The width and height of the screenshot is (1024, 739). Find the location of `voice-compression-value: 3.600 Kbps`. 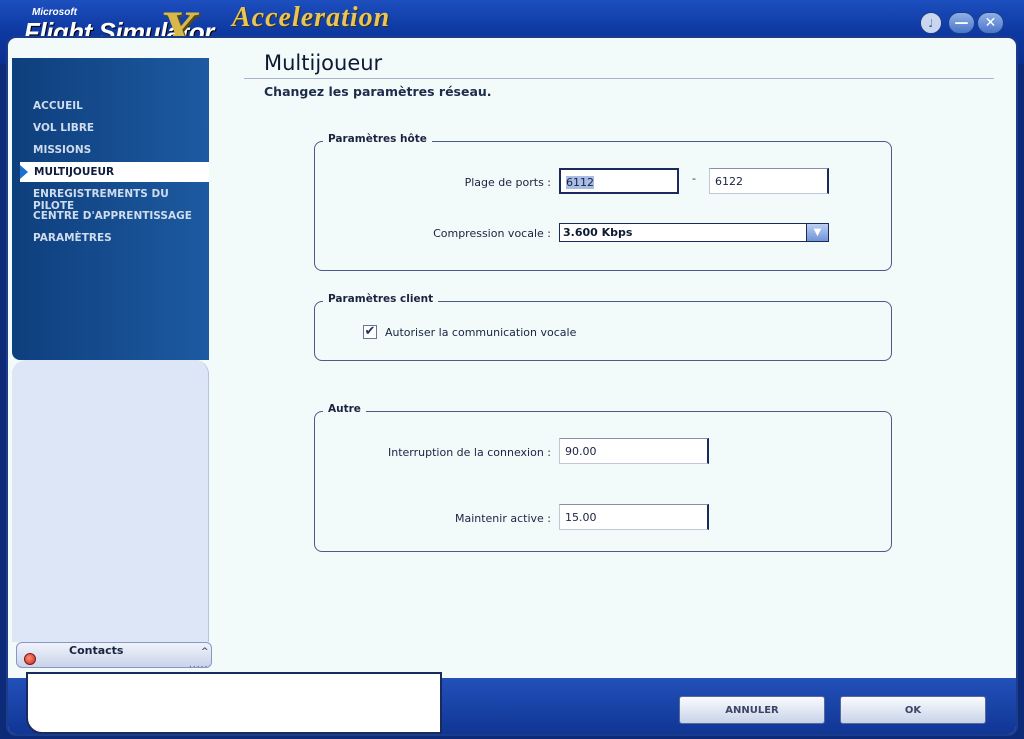

voice-compression-value: 3.600 Kbps is located at coordinates (598, 232).